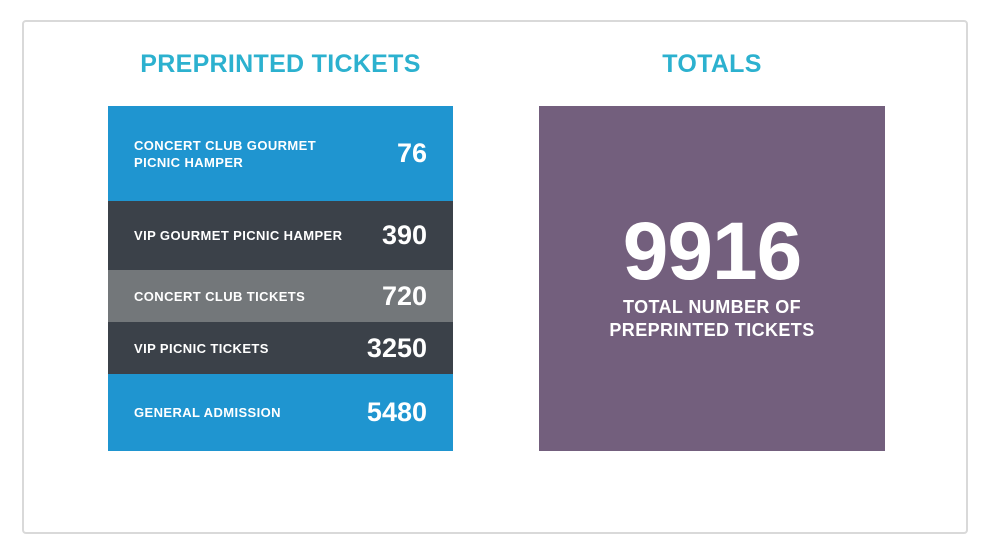 This screenshot has width=1000, height=554. I want to click on table-row: VIP GOURMET PICNIC HAMPER 390, so click(280, 235).